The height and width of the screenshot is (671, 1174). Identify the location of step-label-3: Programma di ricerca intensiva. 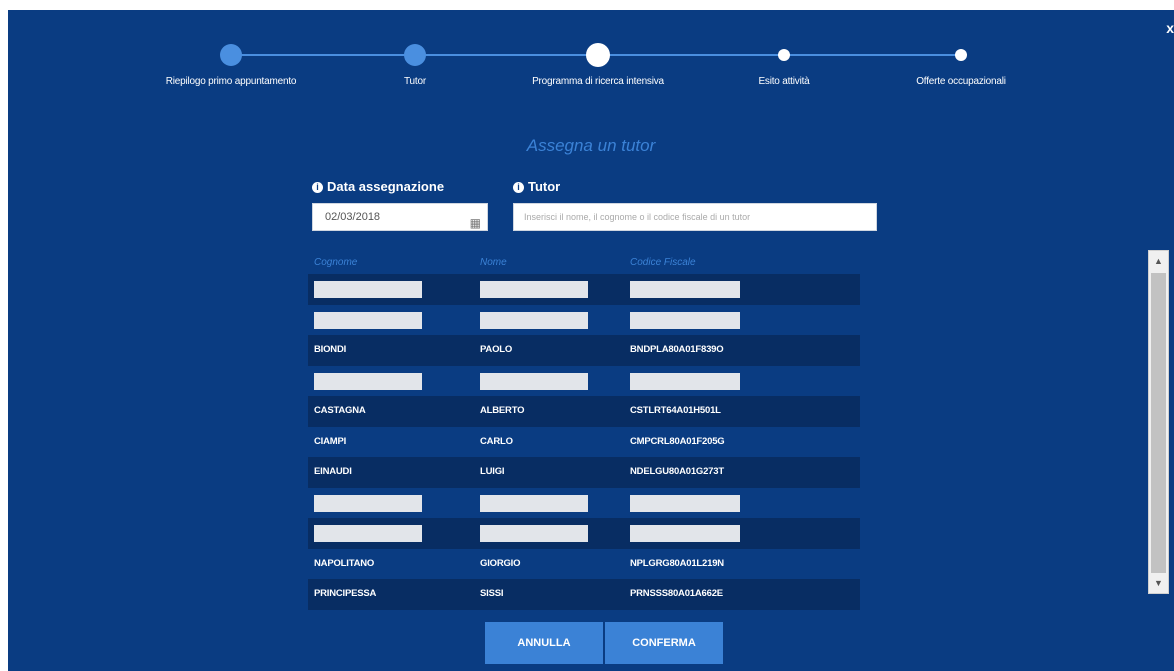
(598, 81).